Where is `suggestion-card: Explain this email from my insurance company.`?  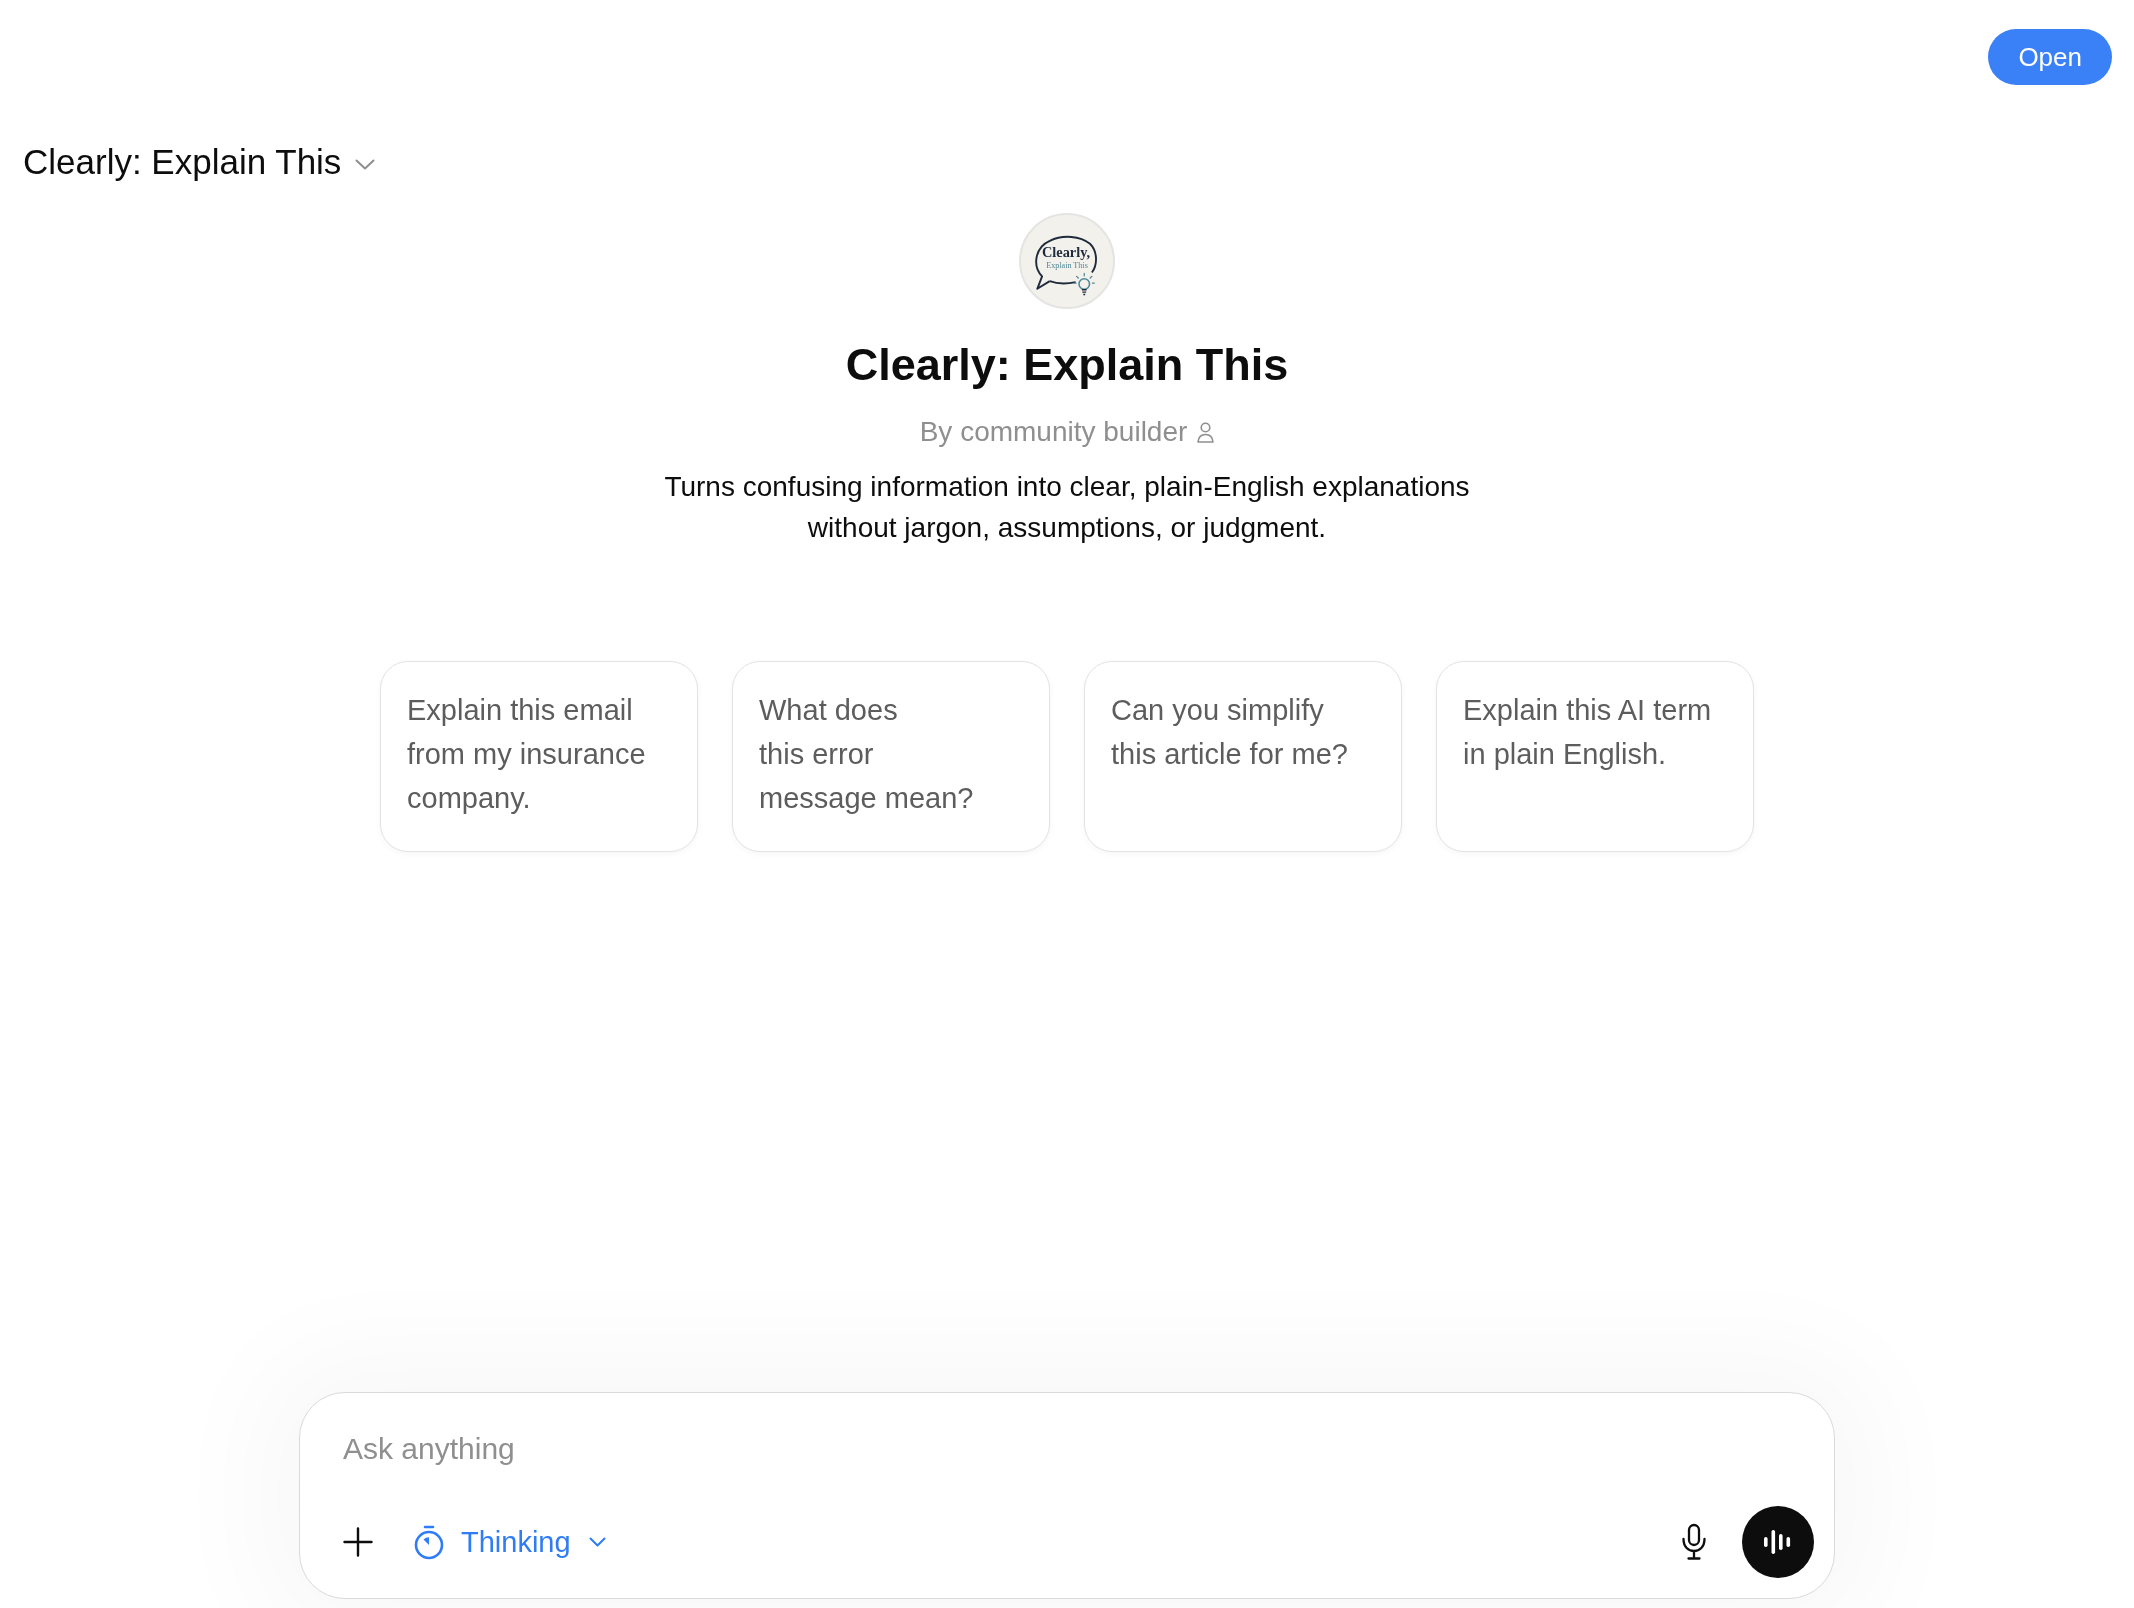 suggestion-card: Explain this email from my insurance company. is located at coordinates (539, 756).